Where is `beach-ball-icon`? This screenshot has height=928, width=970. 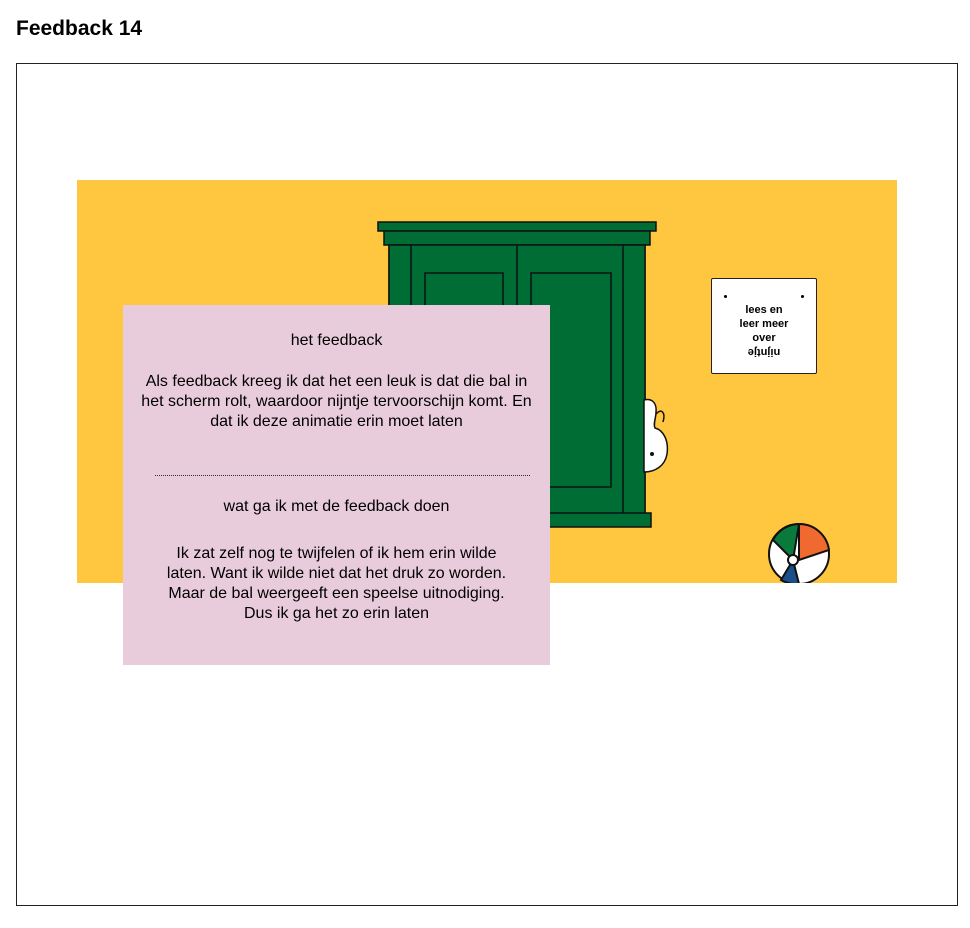
beach-ball-icon is located at coordinates (799, 552).